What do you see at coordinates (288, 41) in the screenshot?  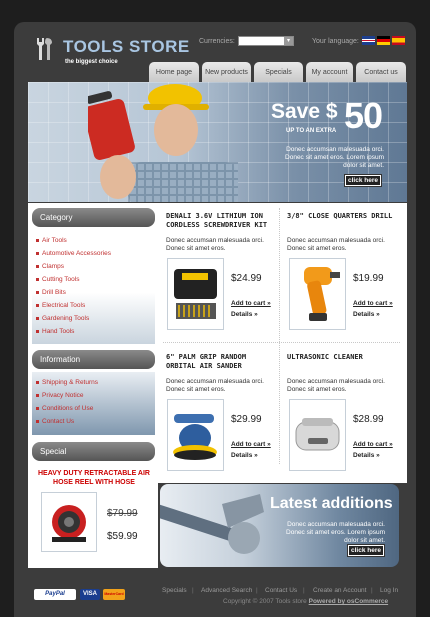 I see `chevron-down-icon: ▾` at bounding box center [288, 41].